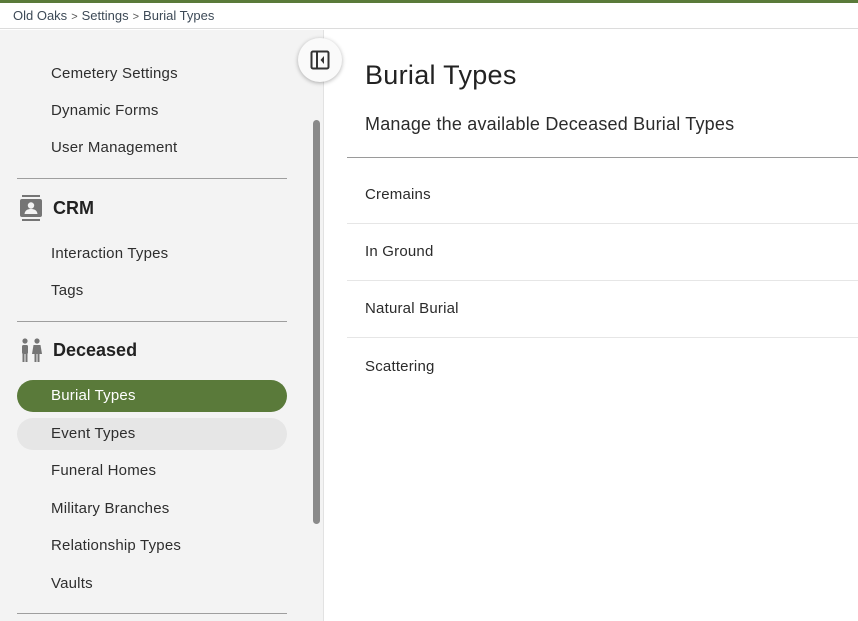 This screenshot has height=621, width=858. What do you see at coordinates (152, 254) in the screenshot?
I see `sidebar-item-interaction-types: Interaction Types` at bounding box center [152, 254].